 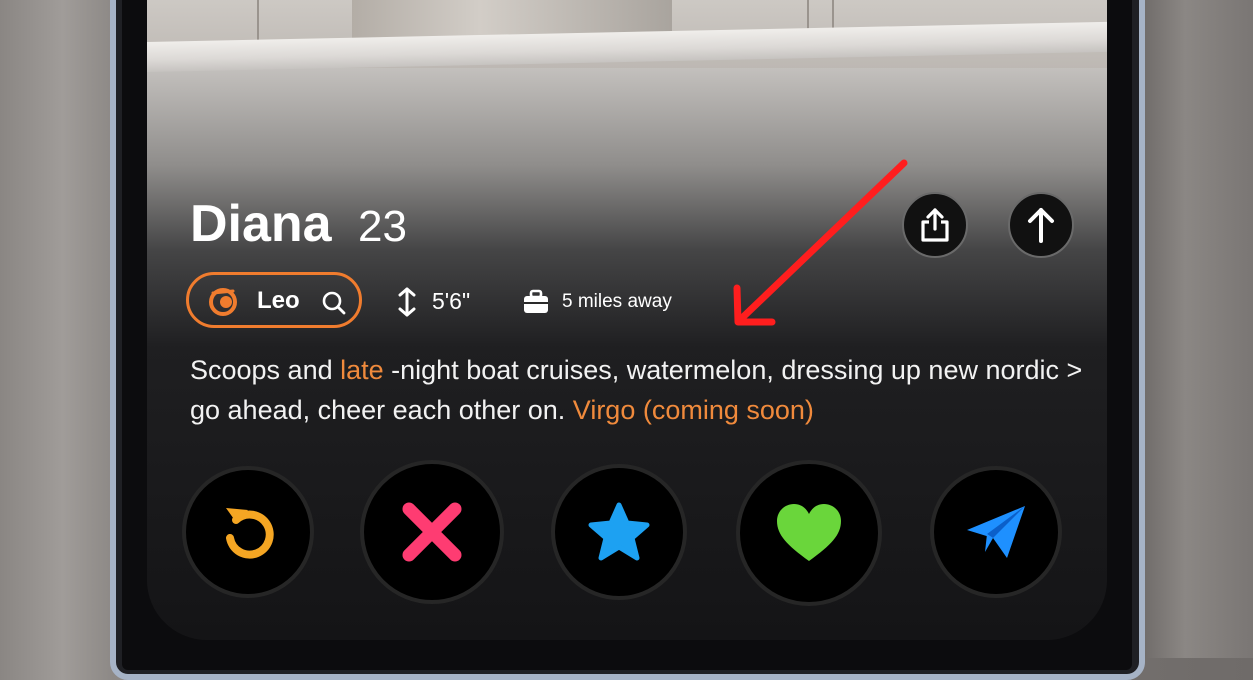 I want to click on share-button, so click(x=935, y=225).